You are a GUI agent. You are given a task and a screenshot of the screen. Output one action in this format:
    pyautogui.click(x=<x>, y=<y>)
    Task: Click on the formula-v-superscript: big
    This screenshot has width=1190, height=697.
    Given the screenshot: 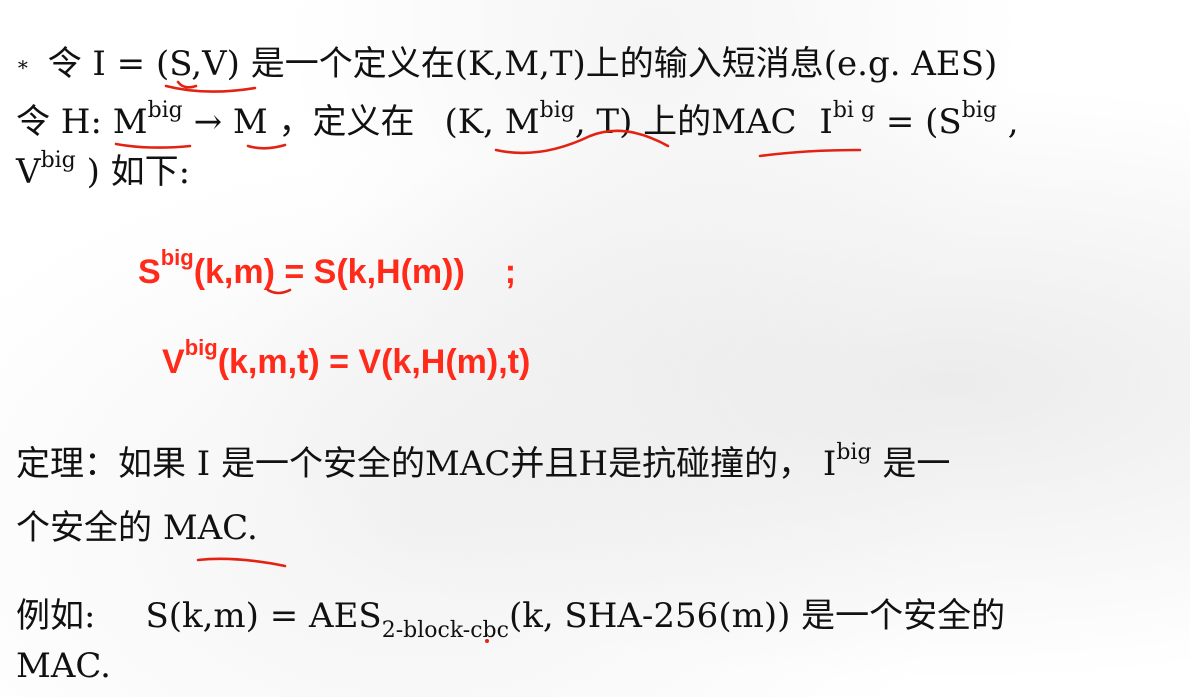 What is the action you would take?
    pyautogui.click(x=201, y=347)
    